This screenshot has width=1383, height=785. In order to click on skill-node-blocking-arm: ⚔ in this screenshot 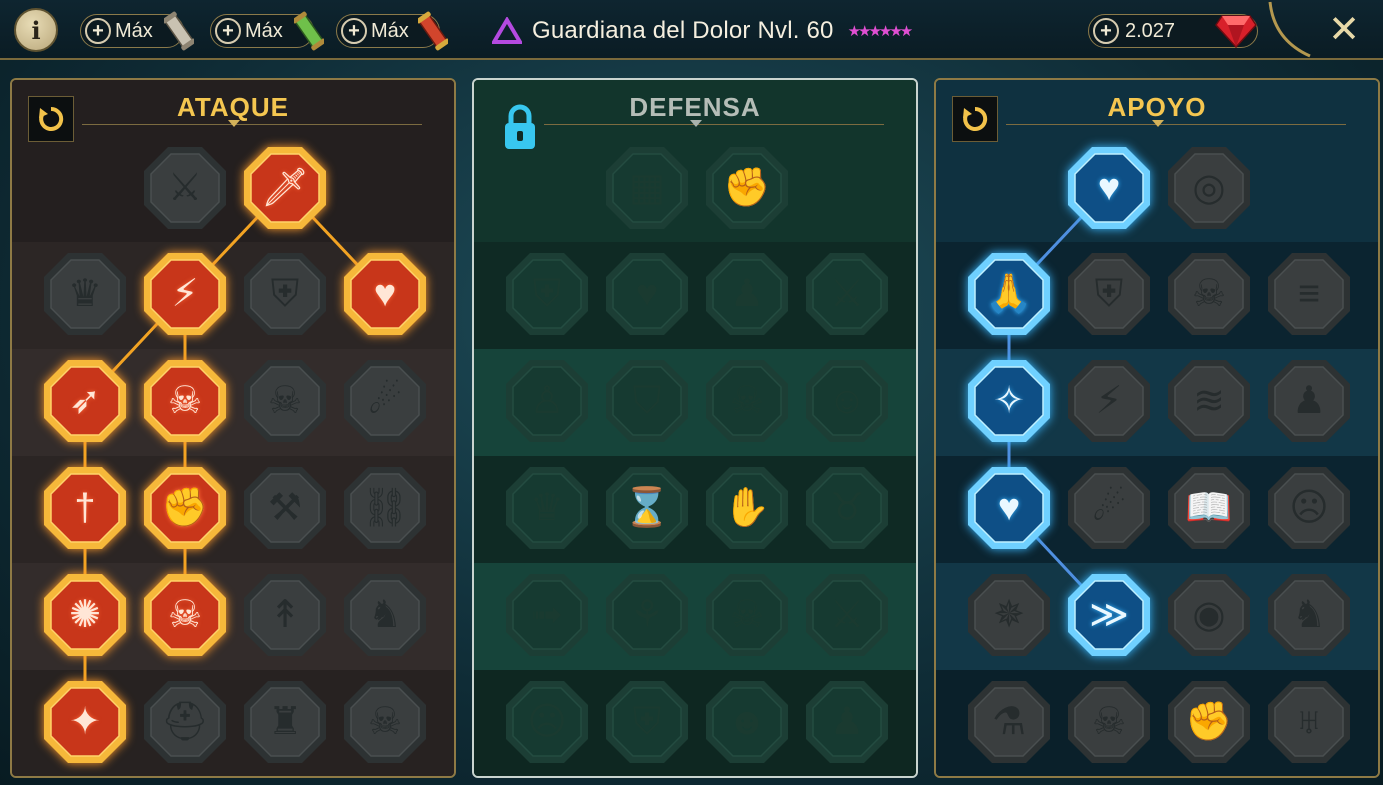, I will do `click(847, 615)`.